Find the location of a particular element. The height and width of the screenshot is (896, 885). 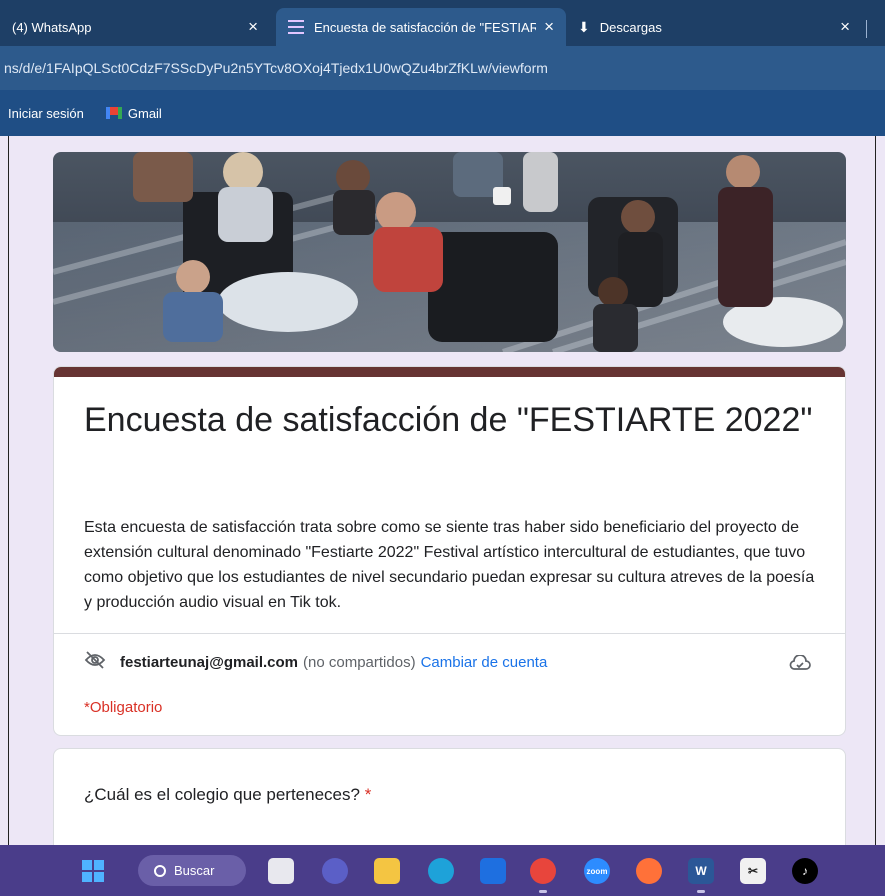

search-label: Buscar is located at coordinates (194, 870).